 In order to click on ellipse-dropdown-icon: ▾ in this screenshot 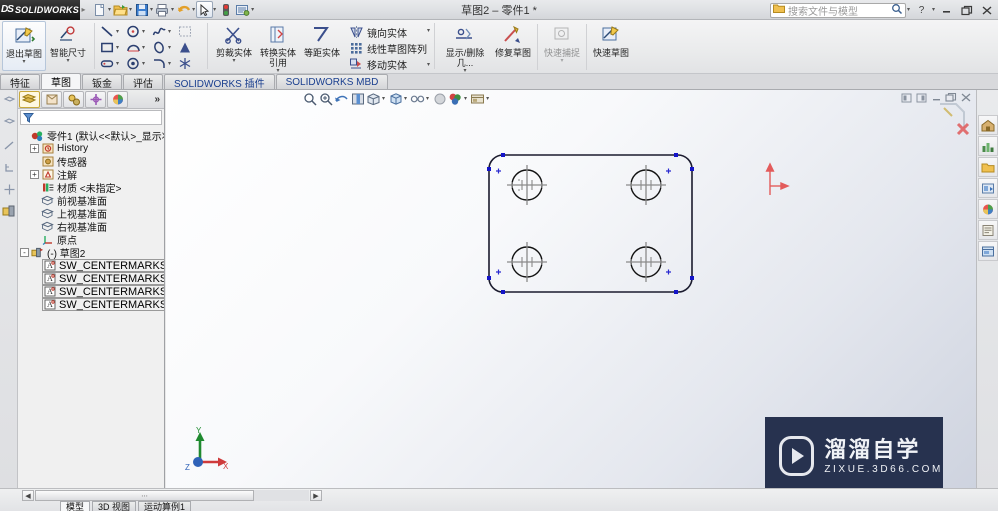, I will do `click(169, 47)`.